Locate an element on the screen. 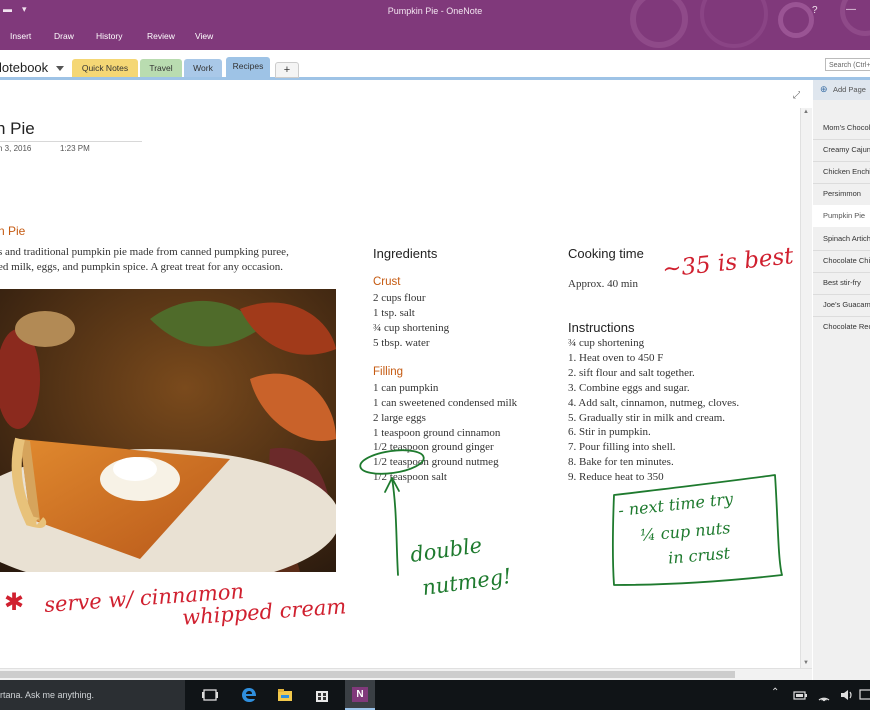  search-input: Search (Ctrl+ is located at coordinates (847, 64).